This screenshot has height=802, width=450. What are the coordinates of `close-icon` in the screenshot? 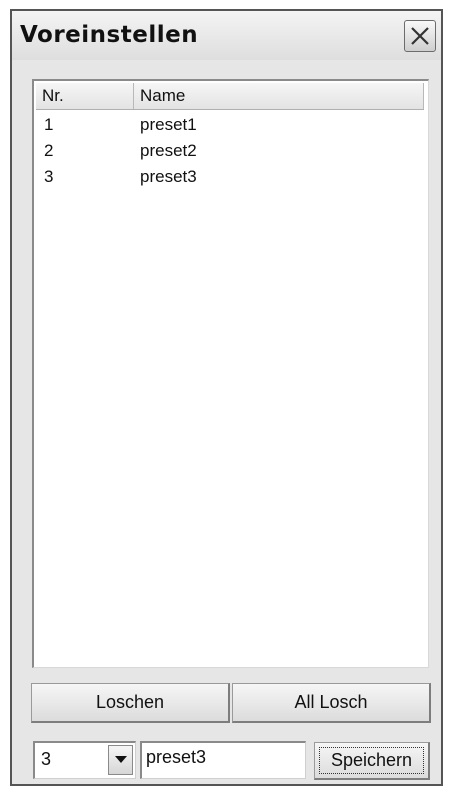 It's located at (420, 36).